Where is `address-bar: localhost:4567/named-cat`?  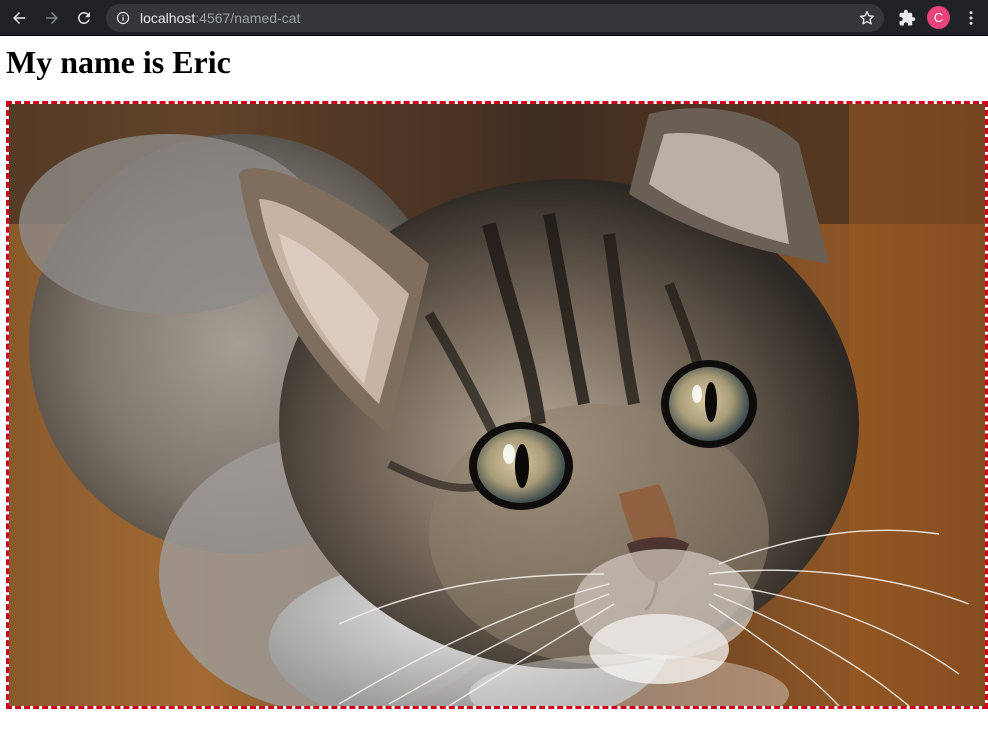
address-bar: localhost:4567/named-cat is located at coordinates (495, 18).